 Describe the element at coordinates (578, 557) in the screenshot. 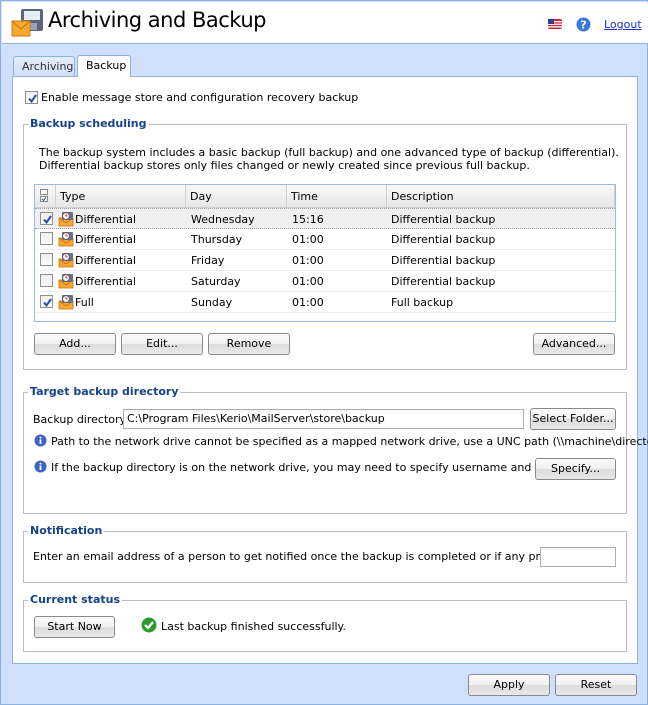

I see `notification-email-input` at that location.